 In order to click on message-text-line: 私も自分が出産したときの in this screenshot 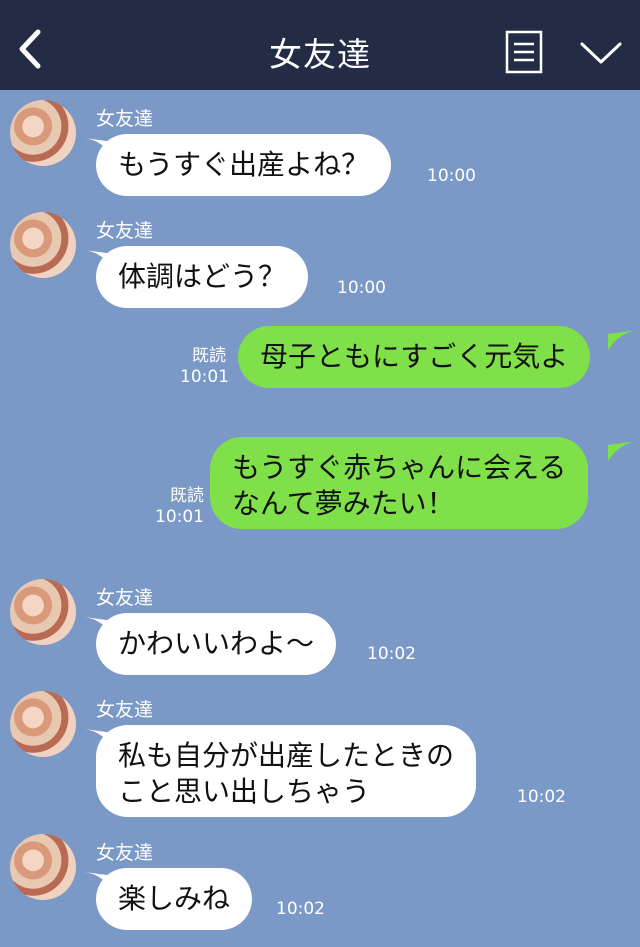, I will do `click(286, 755)`.